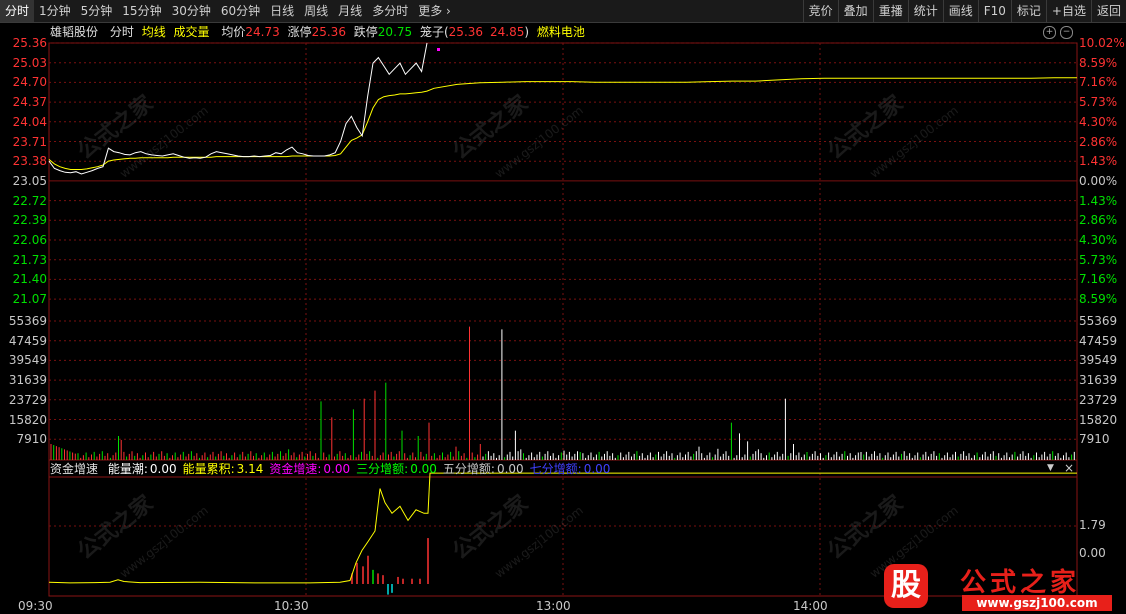  Describe the element at coordinates (29, 102) in the screenshot. I see `price-tick-label: 24.37` at that location.